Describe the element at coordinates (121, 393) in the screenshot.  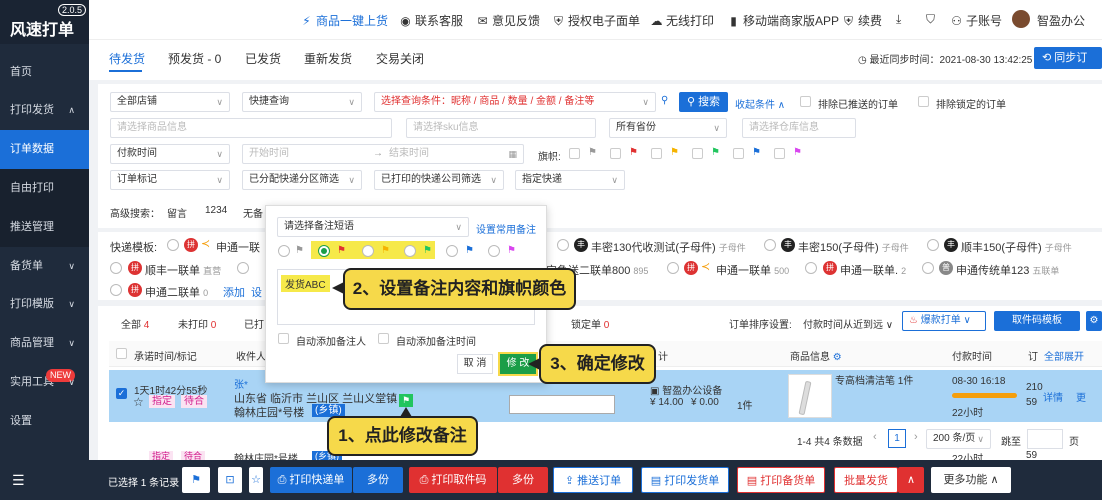
I see `row-checkbox: ✓` at that location.